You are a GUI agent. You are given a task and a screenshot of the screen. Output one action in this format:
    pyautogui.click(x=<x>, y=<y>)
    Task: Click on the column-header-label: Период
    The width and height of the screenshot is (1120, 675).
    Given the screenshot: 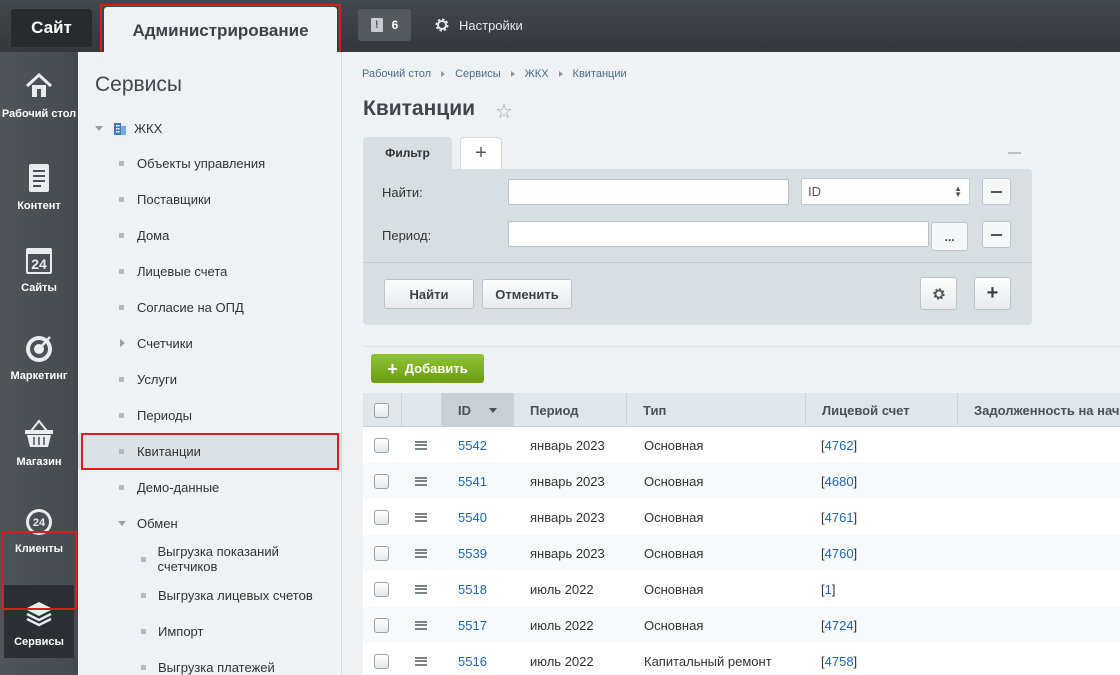 What is the action you would take?
    pyautogui.click(x=554, y=410)
    